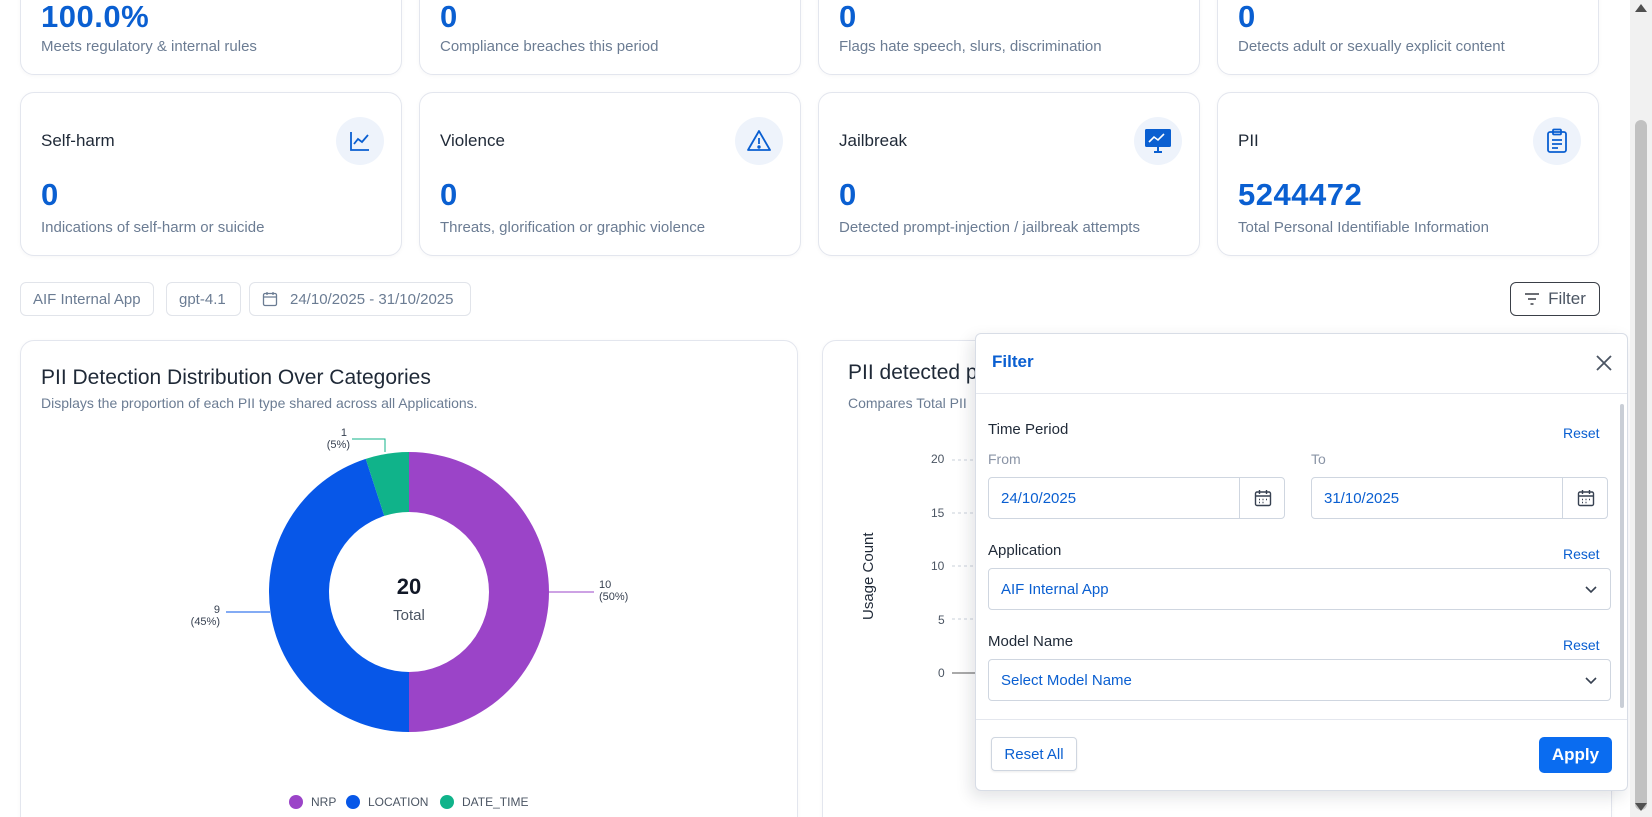 The image size is (1652, 817). Describe the element at coordinates (1575, 755) in the screenshot. I see `apply-button: Apply` at that location.